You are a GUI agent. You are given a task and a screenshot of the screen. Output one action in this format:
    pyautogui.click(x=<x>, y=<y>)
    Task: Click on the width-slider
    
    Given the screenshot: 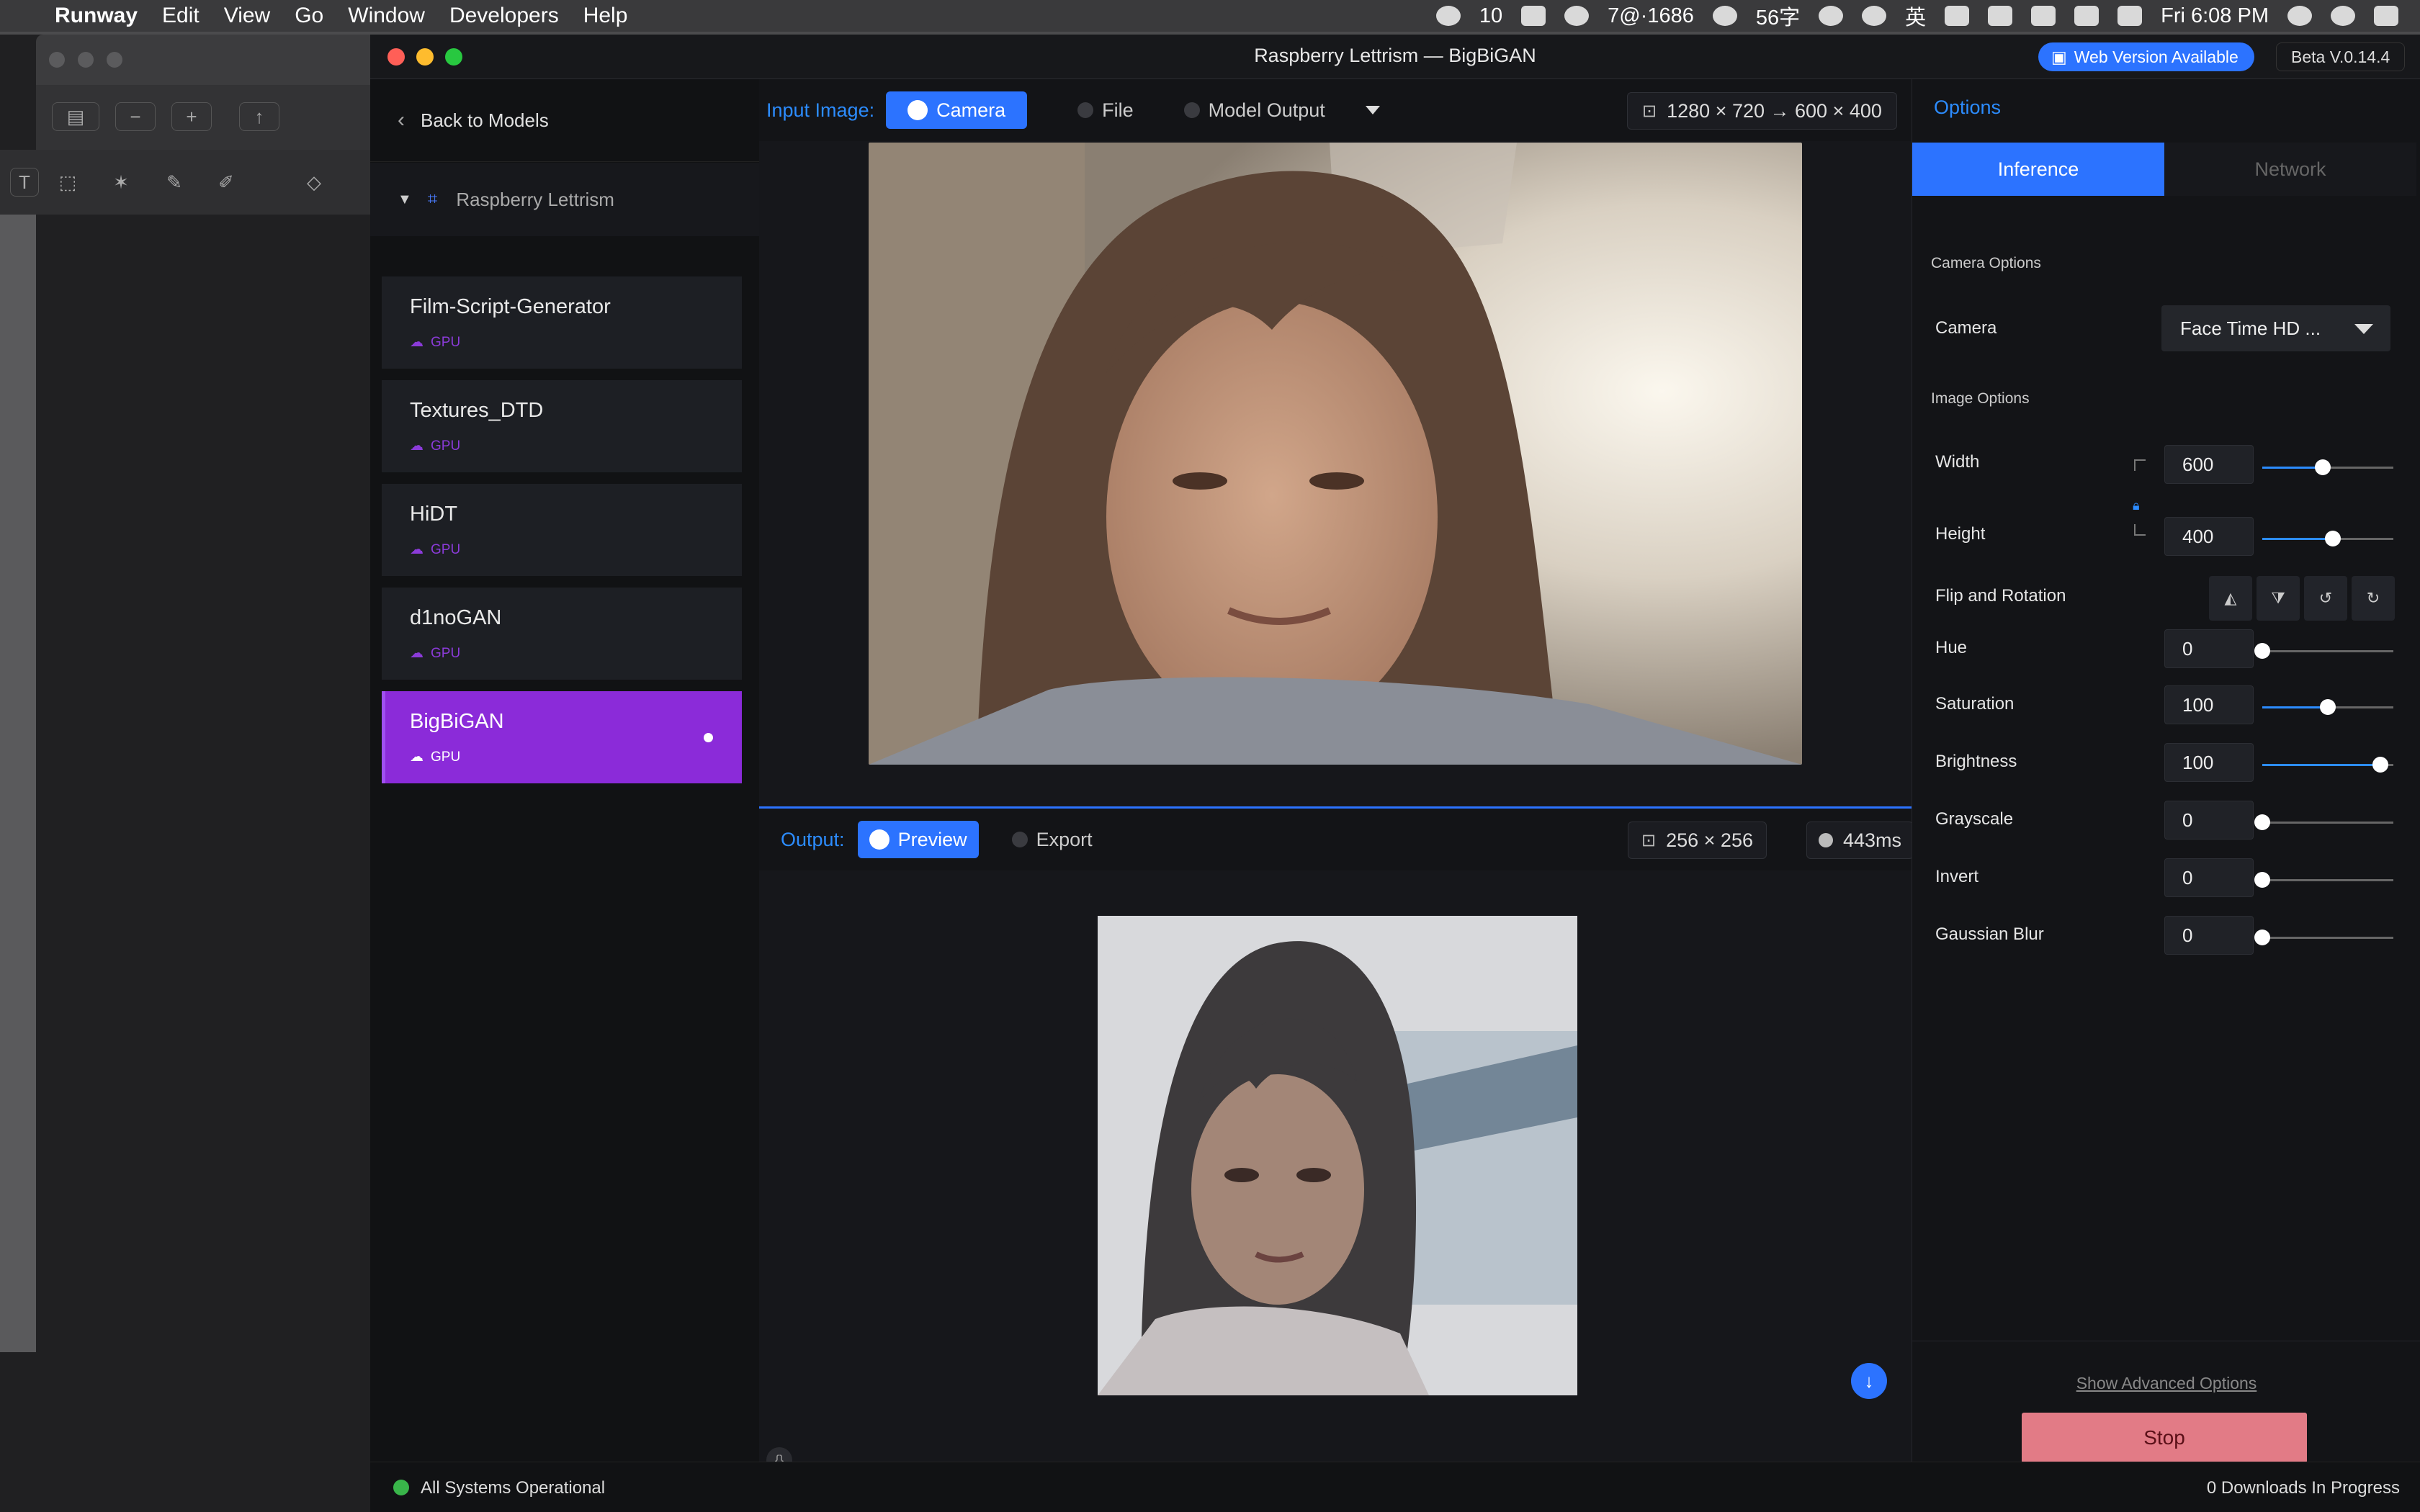 What is the action you would take?
    pyautogui.click(x=2327, y=467)
    